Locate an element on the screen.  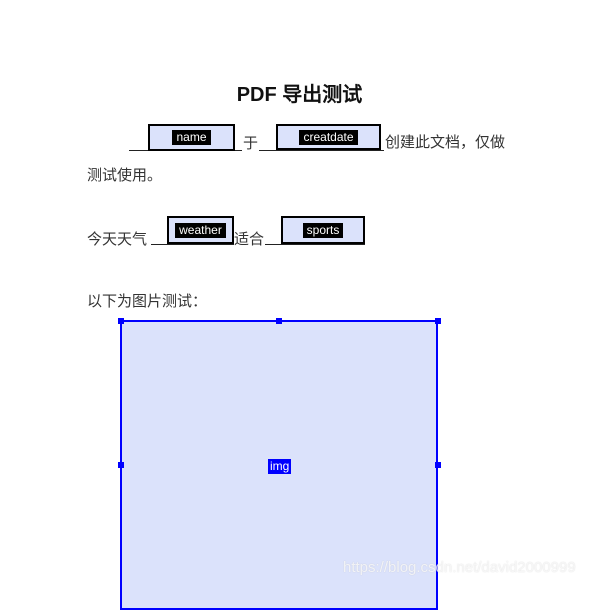
text-yu: 于 is located at coordinates (251, 143).